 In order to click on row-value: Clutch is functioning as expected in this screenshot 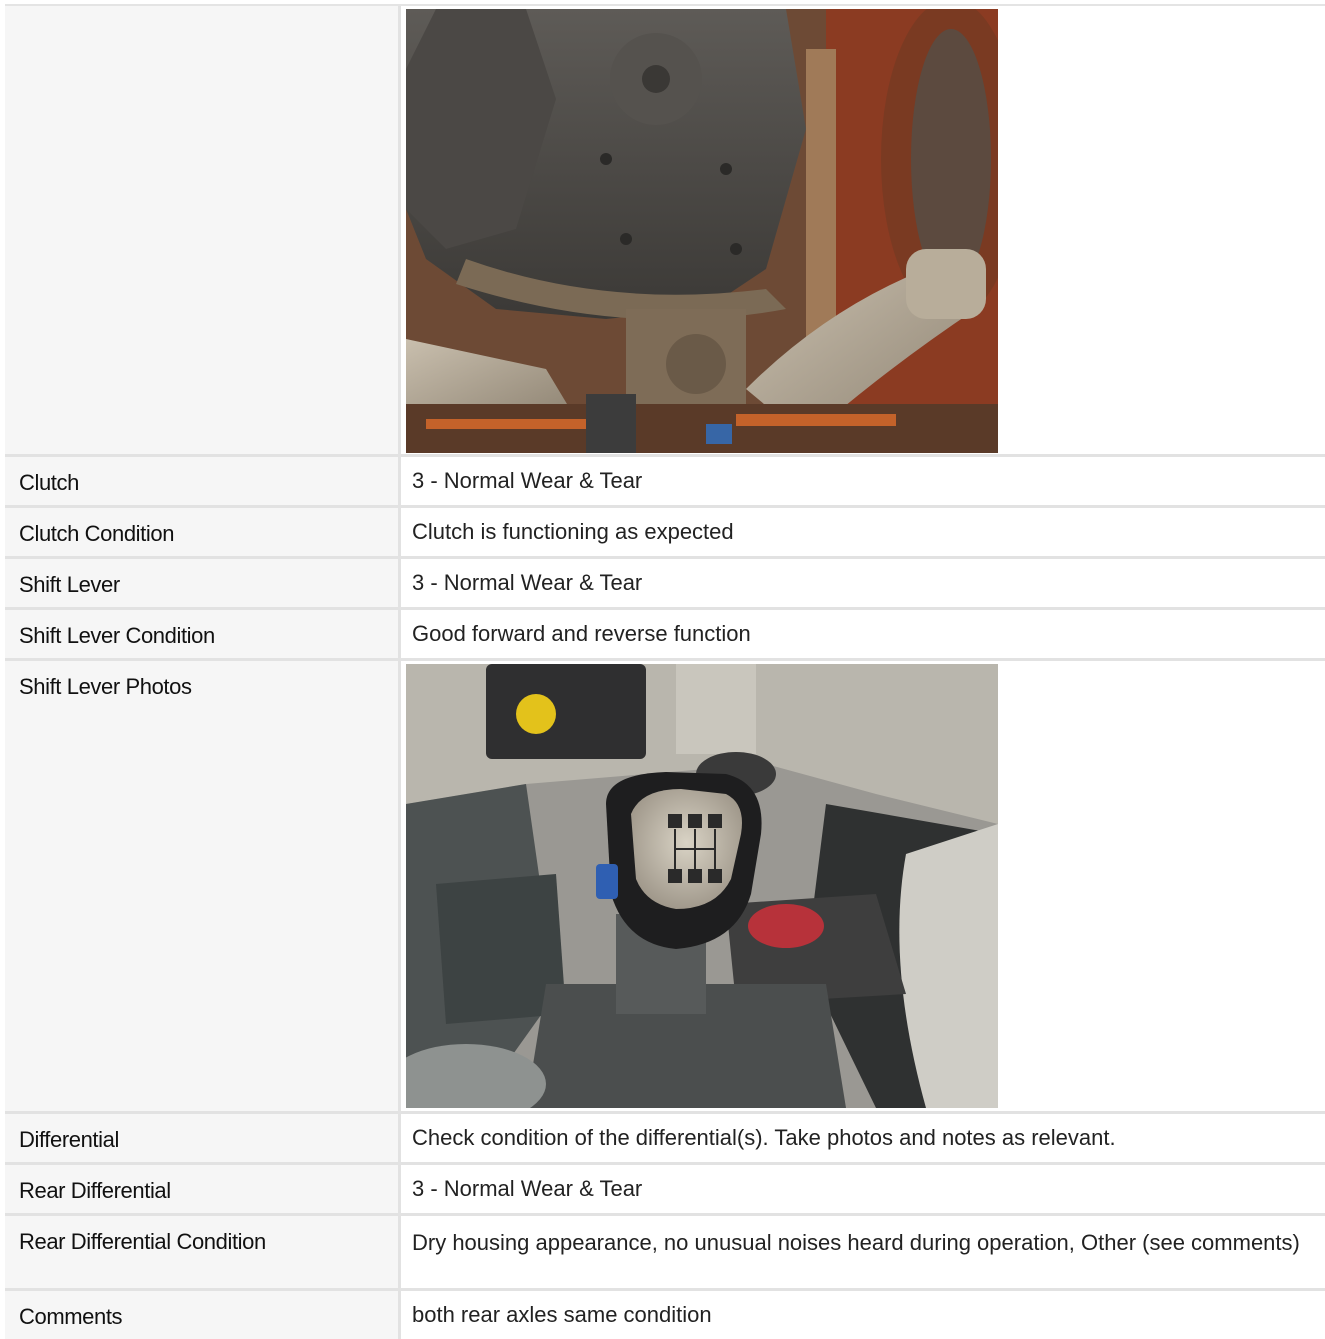, I will do `click(573, 531)`.